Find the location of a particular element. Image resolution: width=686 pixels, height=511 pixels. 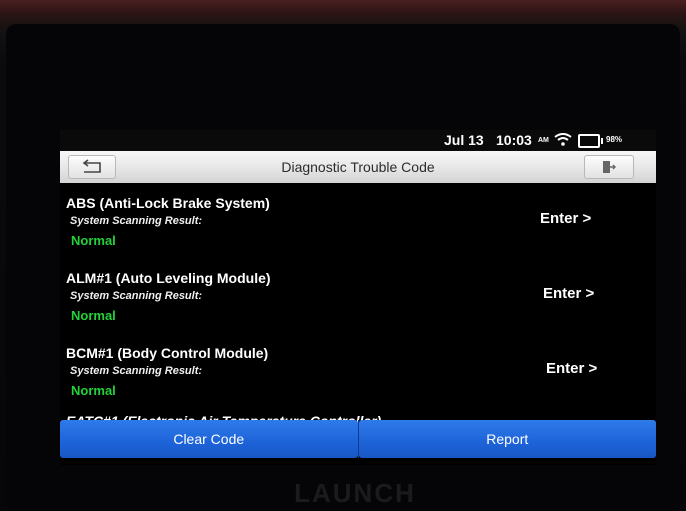

system-name: ABS (Anti-Lock Brake System) is located at coordinates (168, 203).